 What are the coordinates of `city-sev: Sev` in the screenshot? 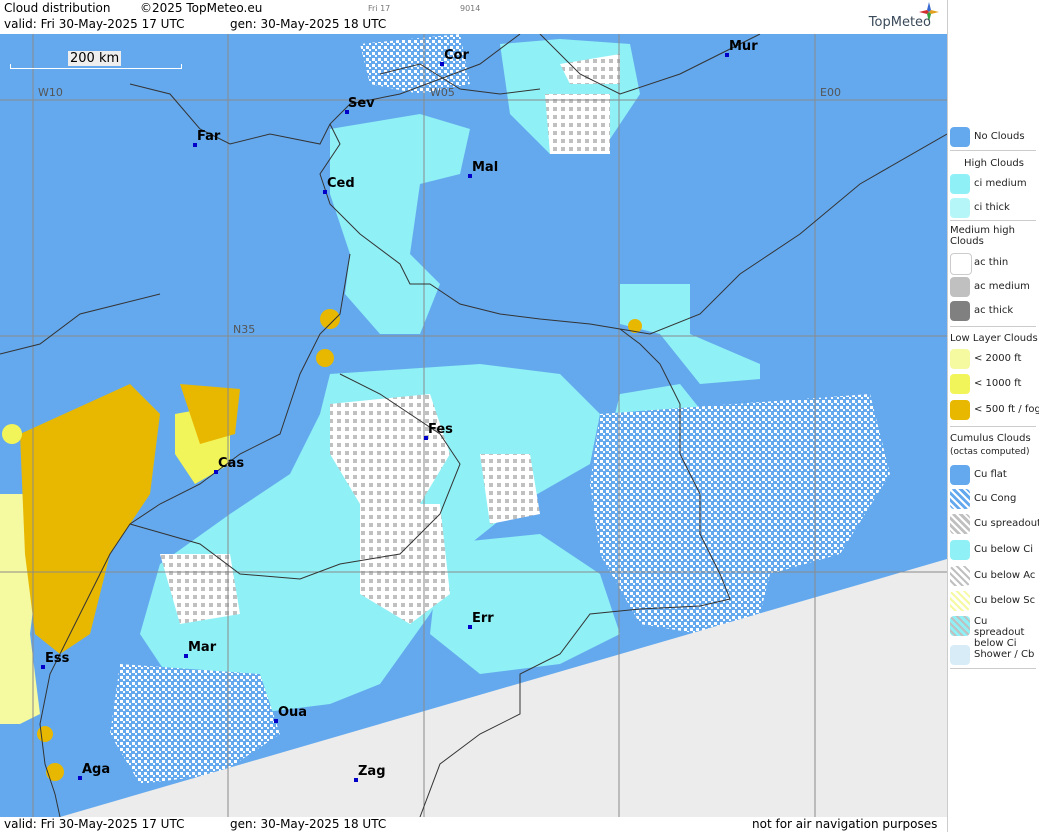 It's located at (360, 105).